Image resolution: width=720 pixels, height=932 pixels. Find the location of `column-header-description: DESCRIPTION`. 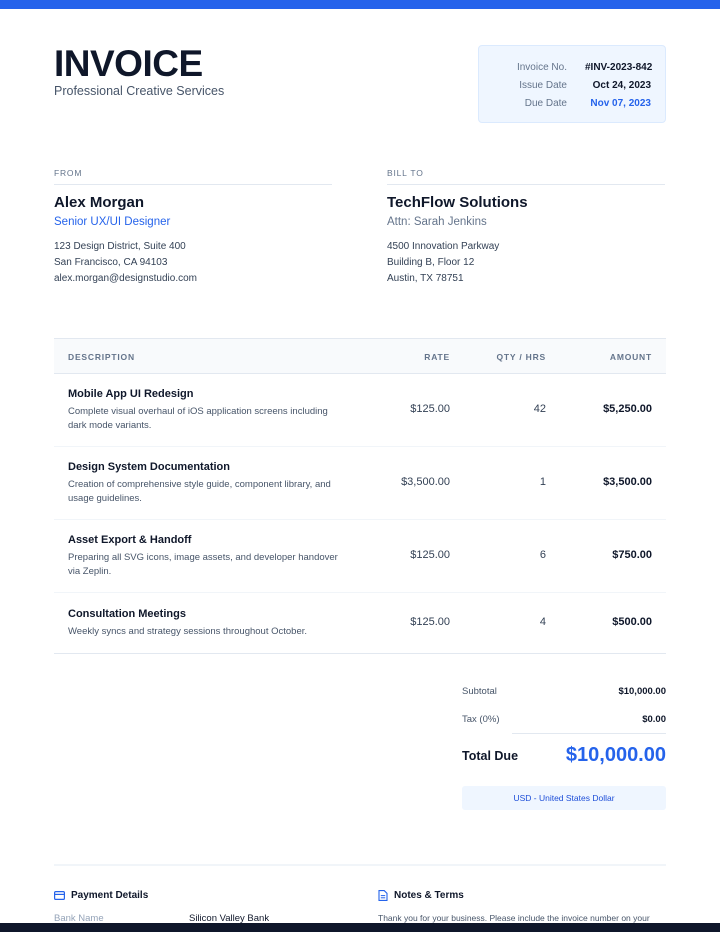

column-header-description: DESCRIPTION is located at coordinates (101, 357).